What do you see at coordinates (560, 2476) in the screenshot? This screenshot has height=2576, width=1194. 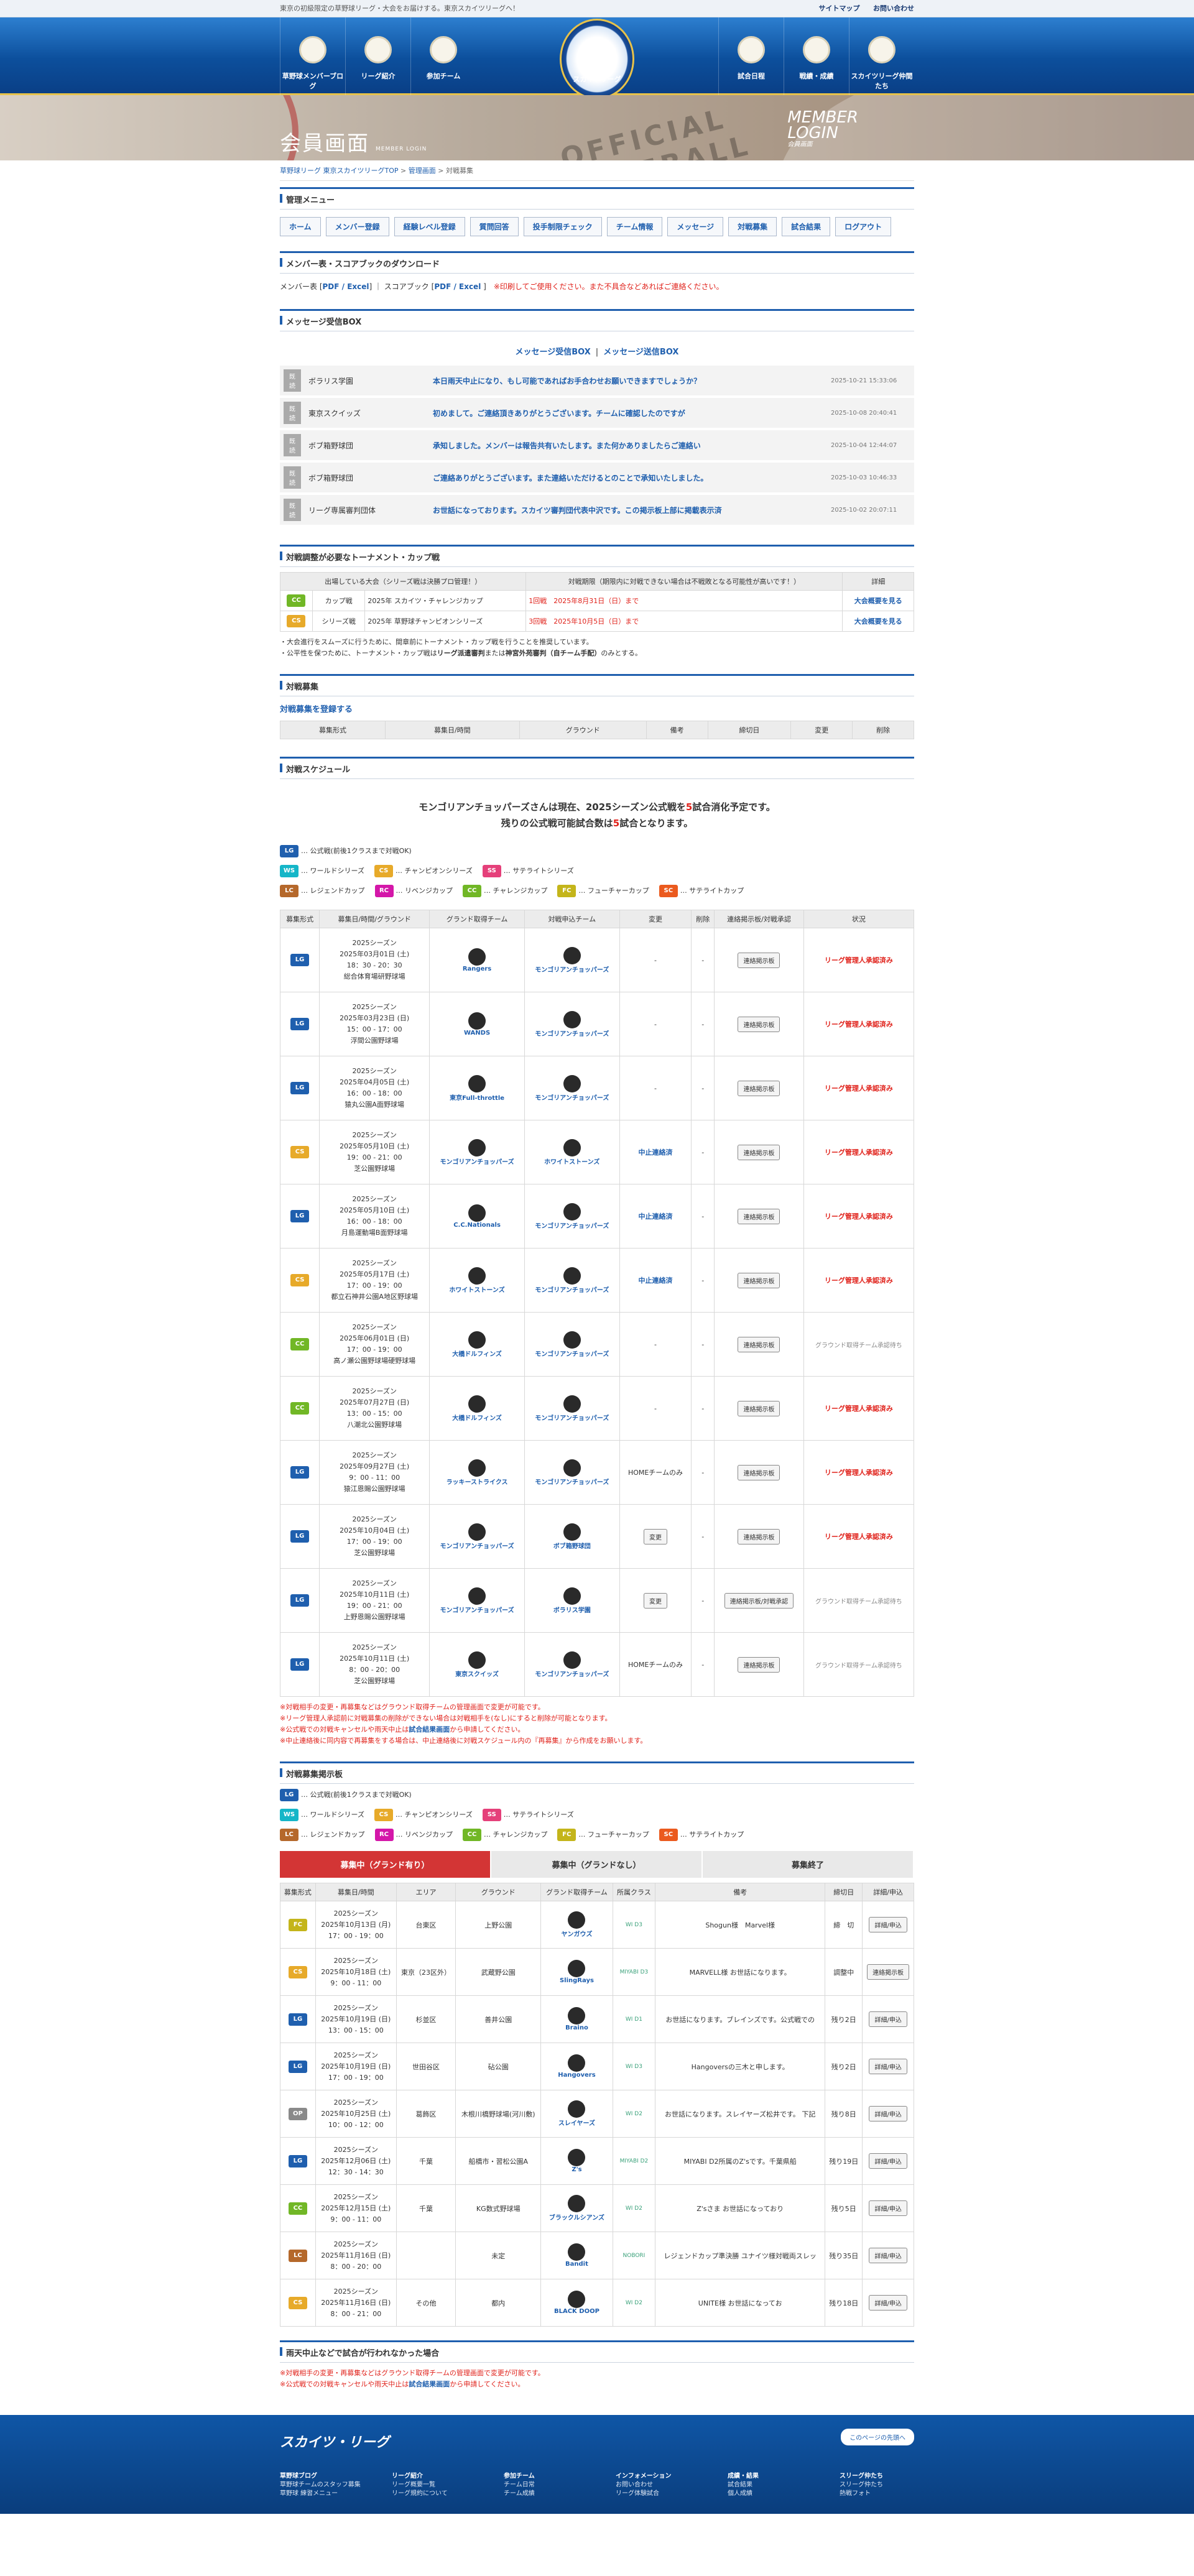 I see `footer-column-heading: 参加チーム` at bounding box center [560, 2476].